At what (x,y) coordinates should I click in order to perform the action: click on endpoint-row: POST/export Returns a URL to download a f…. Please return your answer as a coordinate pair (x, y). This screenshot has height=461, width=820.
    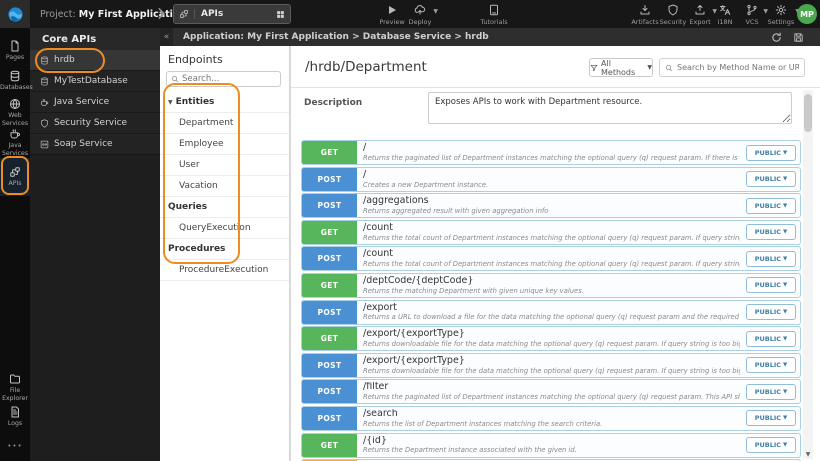
    Looking at the image, I should click on (551, 312).